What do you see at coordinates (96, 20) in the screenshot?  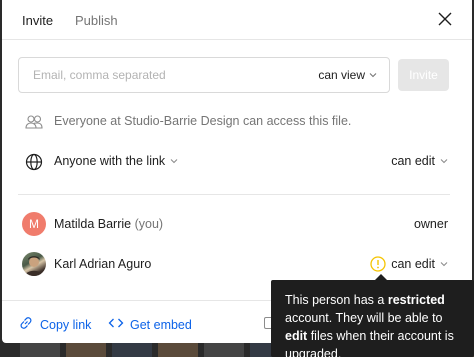 I see `tab-publish: Publish` at bounding box center [96, 20].